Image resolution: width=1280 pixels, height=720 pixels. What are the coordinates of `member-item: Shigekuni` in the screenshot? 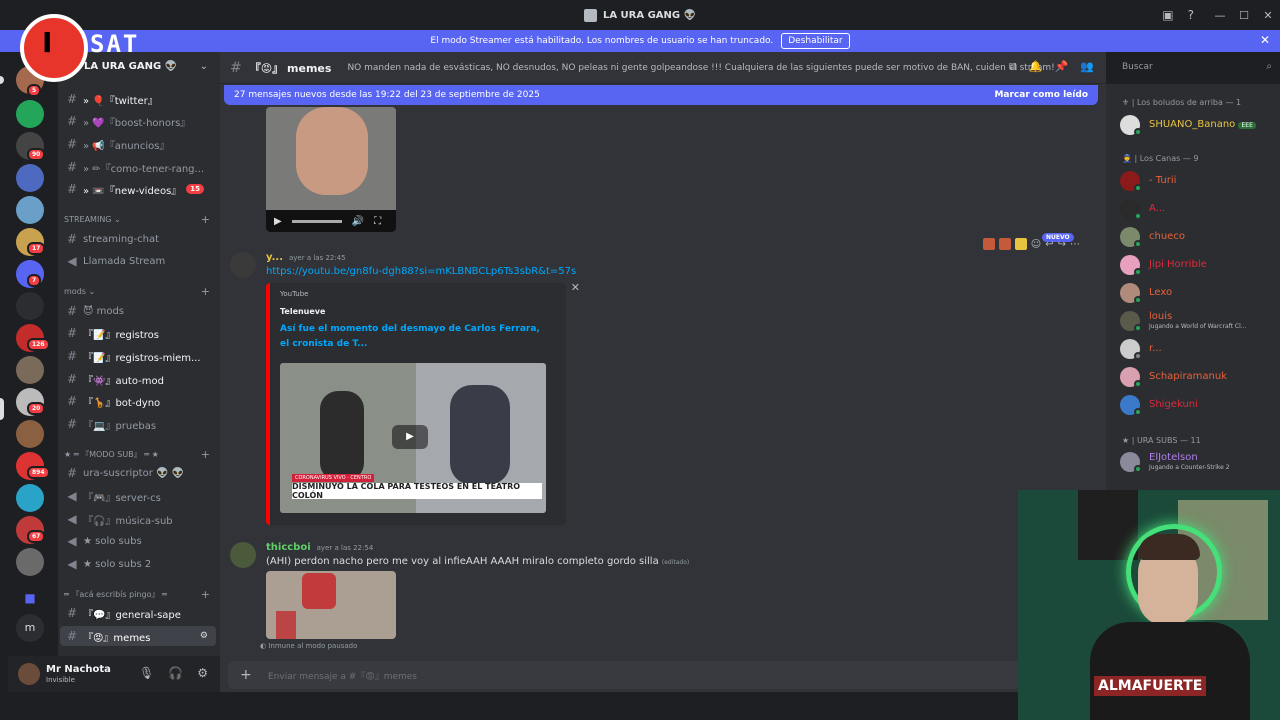 It's located at (1200, 406).